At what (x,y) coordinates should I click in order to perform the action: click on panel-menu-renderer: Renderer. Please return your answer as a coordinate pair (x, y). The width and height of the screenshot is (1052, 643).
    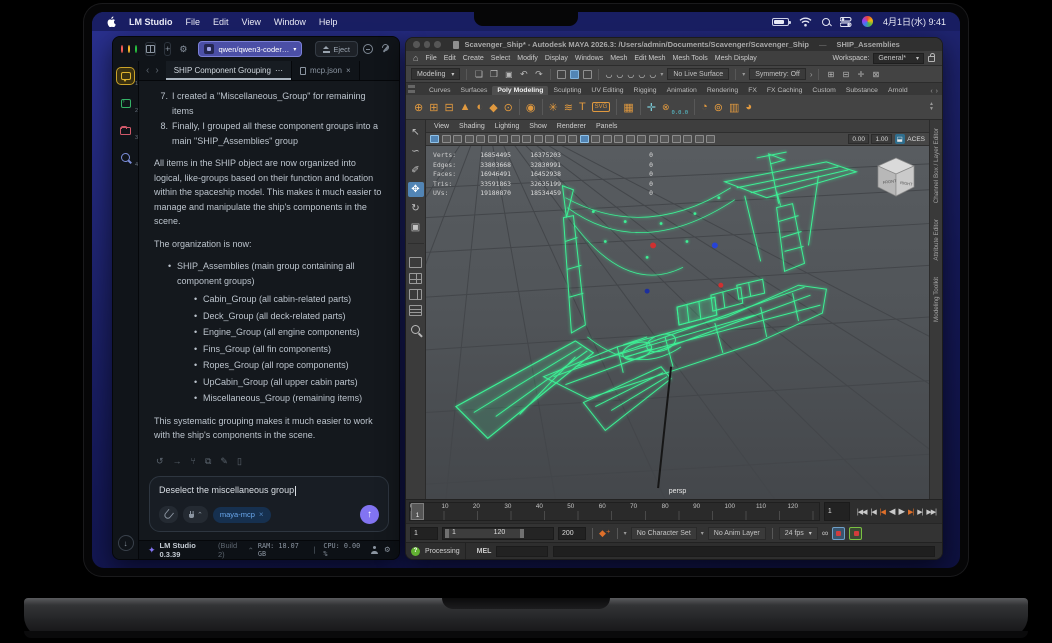
    Looking at the image, I should click on (571, 126).